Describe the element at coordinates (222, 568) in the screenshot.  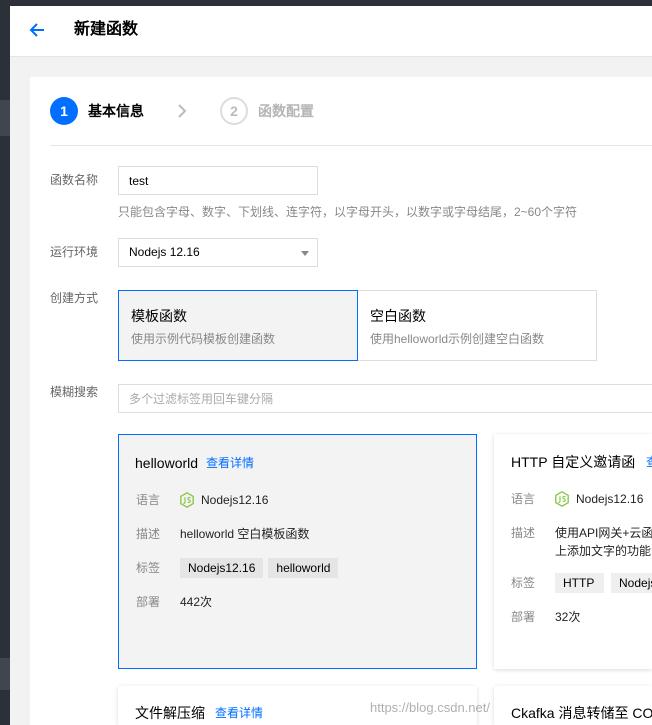
I see `tag-chip: Nodejs12.16` at that location.